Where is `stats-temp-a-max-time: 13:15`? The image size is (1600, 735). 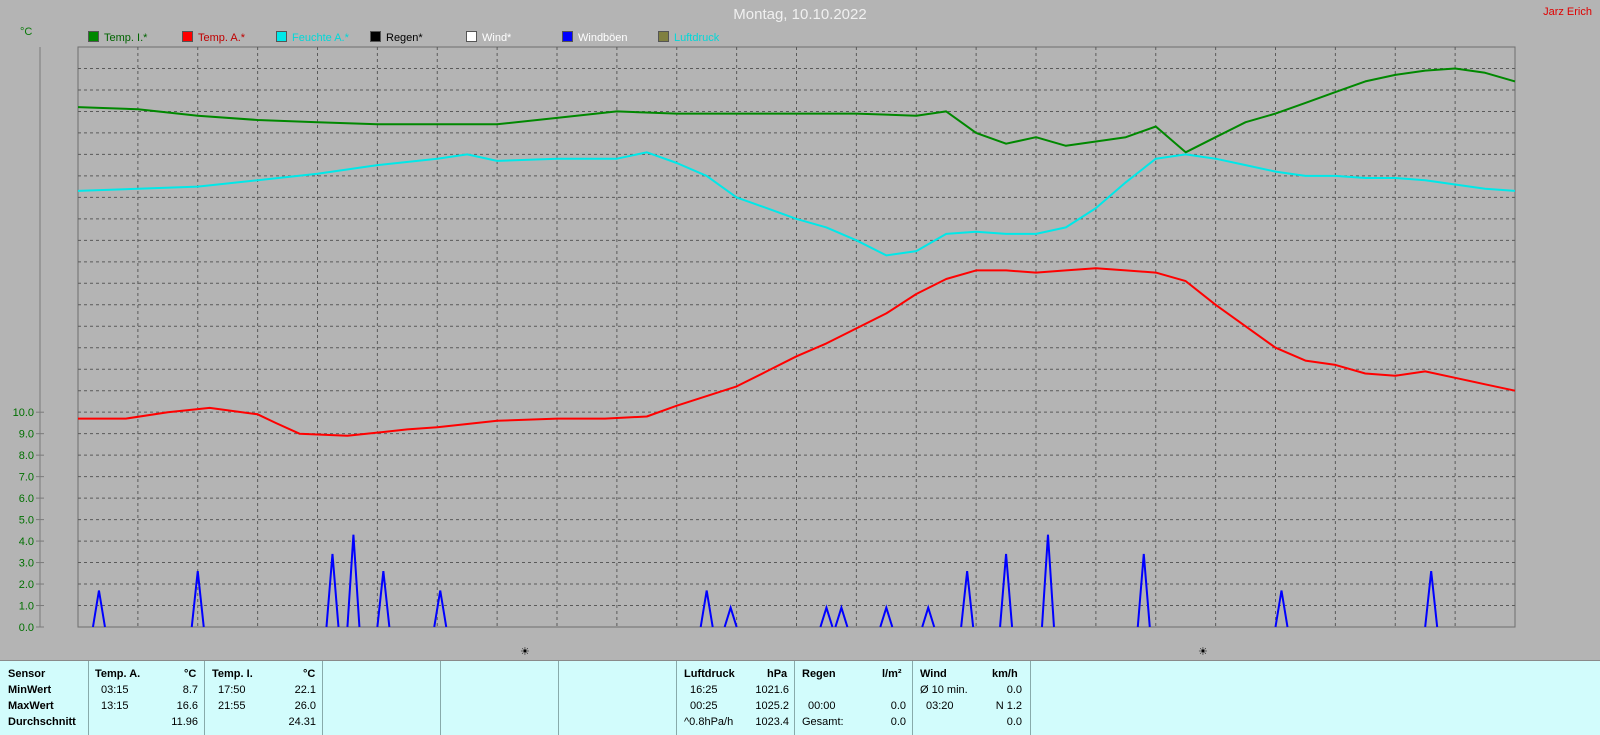
stats-temp-a-max-time: 13:15 is located at coordinates (115, 706).